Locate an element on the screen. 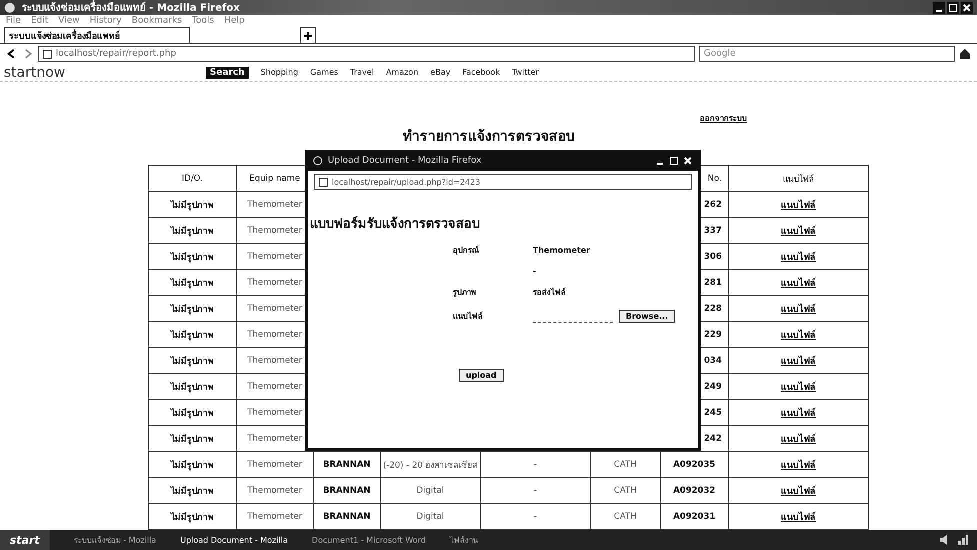 The image size is (977, 550). toolbar-link: Amazon is located at coordinates (402, 73).